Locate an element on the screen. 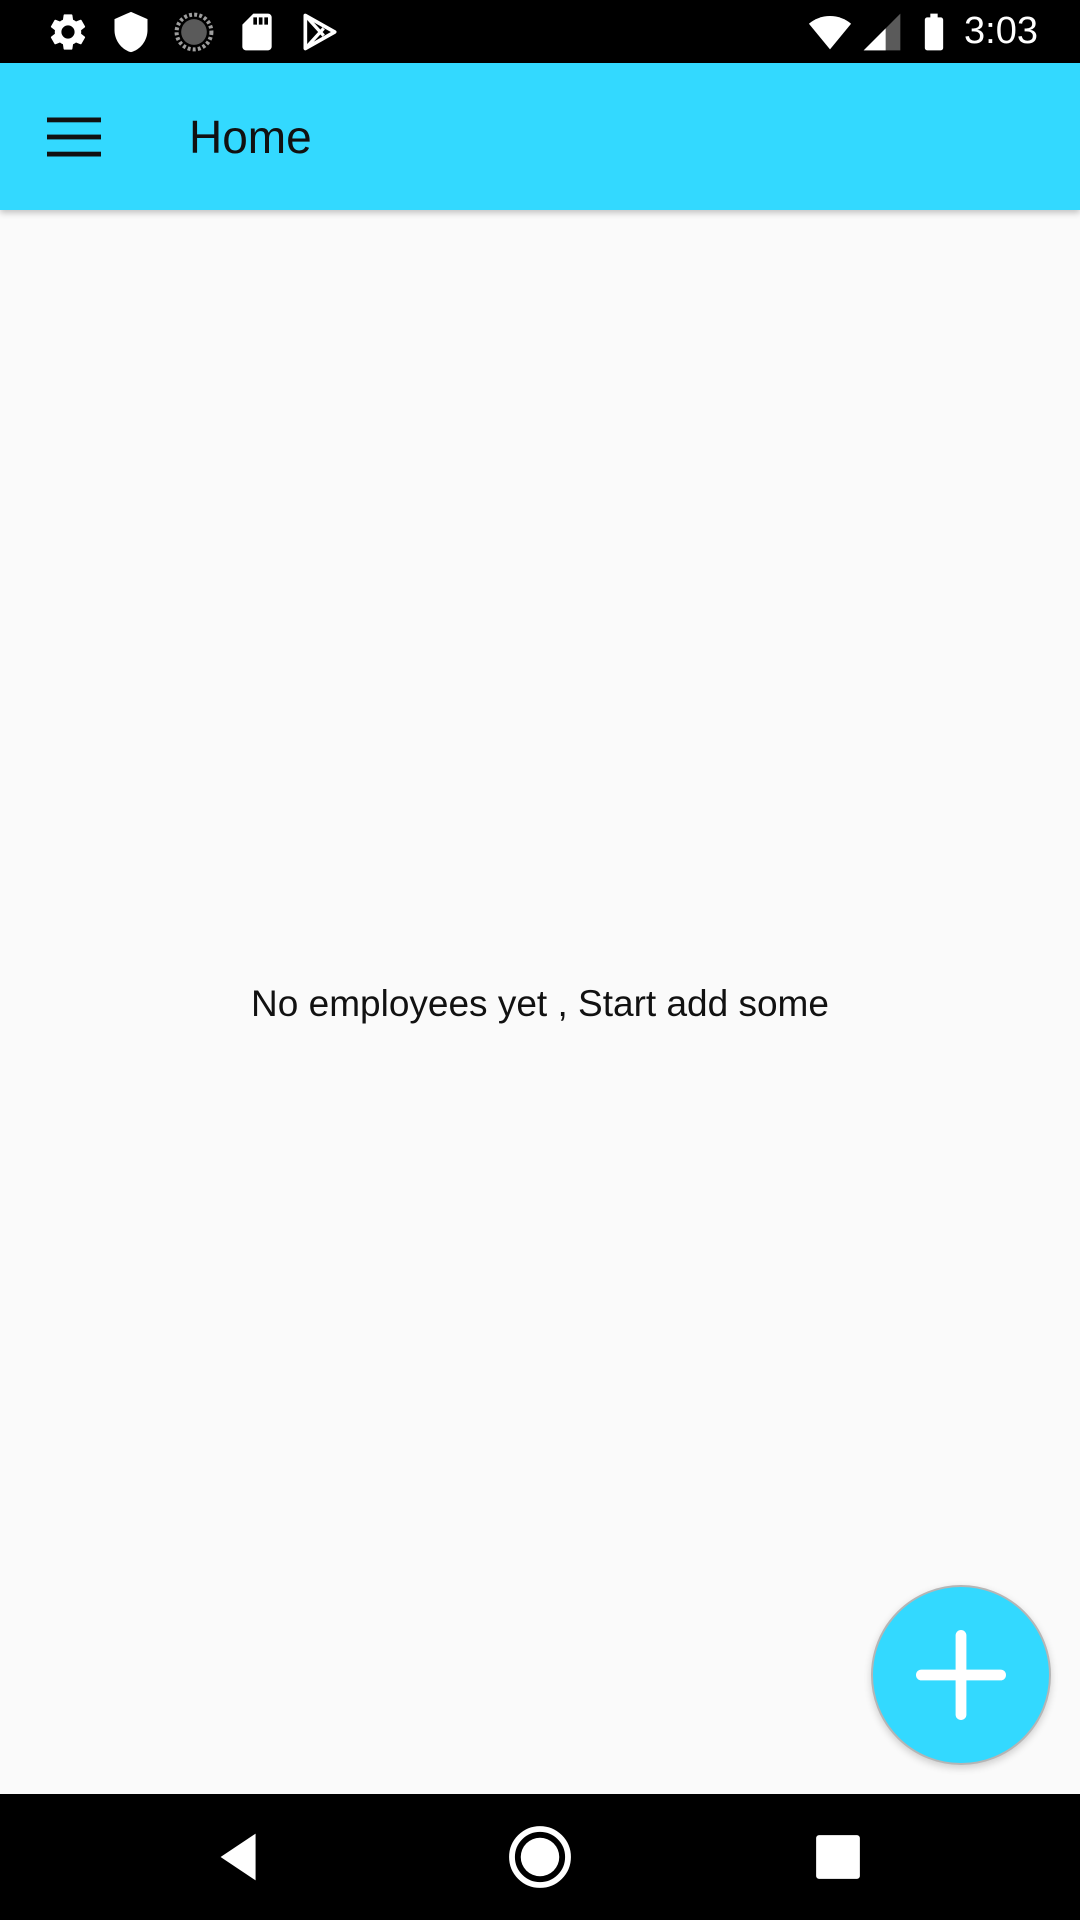 The height and width of the screenshot is (1920, 1080). back-button is located at coordinates (241, 1857).